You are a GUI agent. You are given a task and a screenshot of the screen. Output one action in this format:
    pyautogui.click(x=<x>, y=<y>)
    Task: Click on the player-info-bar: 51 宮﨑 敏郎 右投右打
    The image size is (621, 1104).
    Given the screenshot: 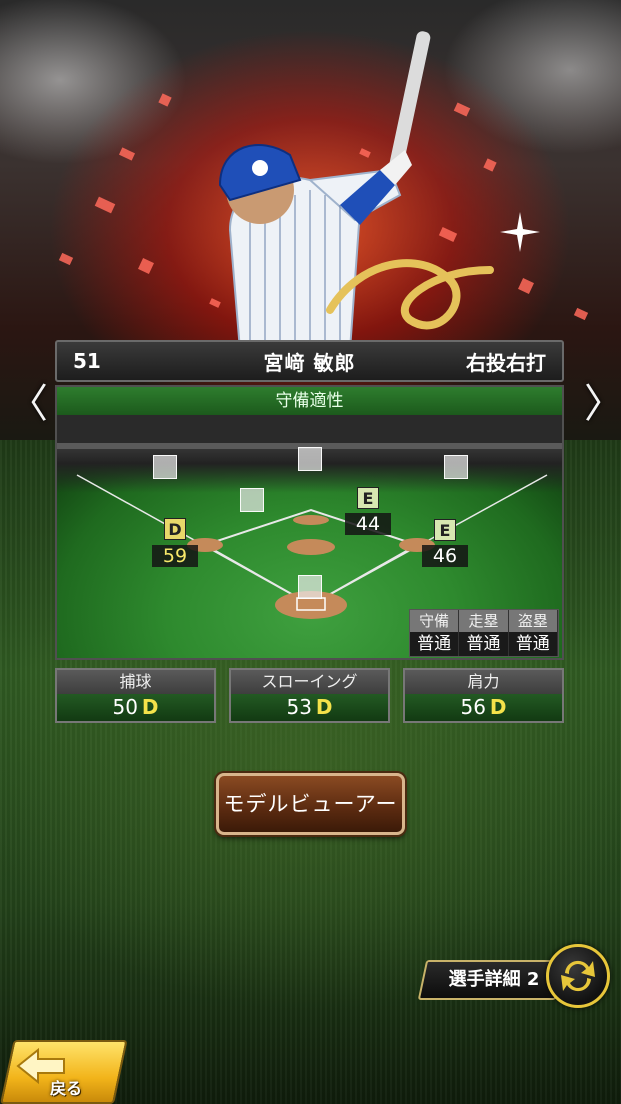 What is the action you would take?
    pyautogui.click(x=309, y=361)
    